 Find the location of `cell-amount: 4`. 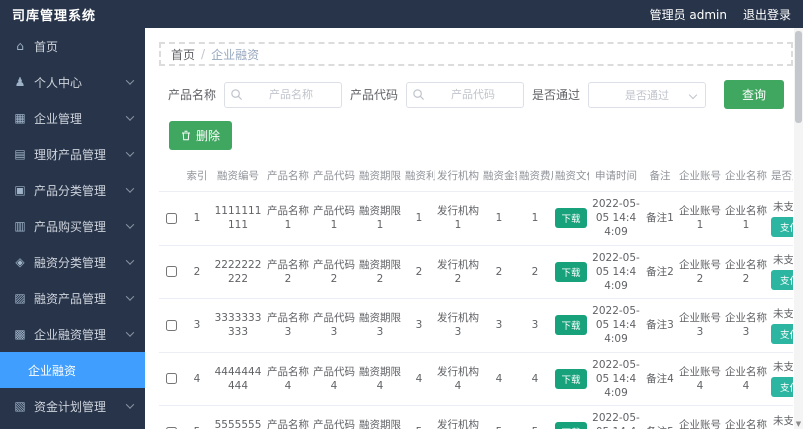

cell-amount: 4 is located at coordinates (499, 379).